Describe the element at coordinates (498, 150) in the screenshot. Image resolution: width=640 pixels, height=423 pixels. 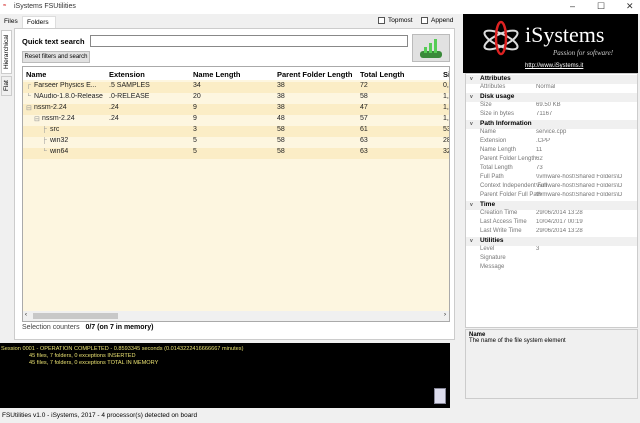
I see `property-name: Name Length` at that location.